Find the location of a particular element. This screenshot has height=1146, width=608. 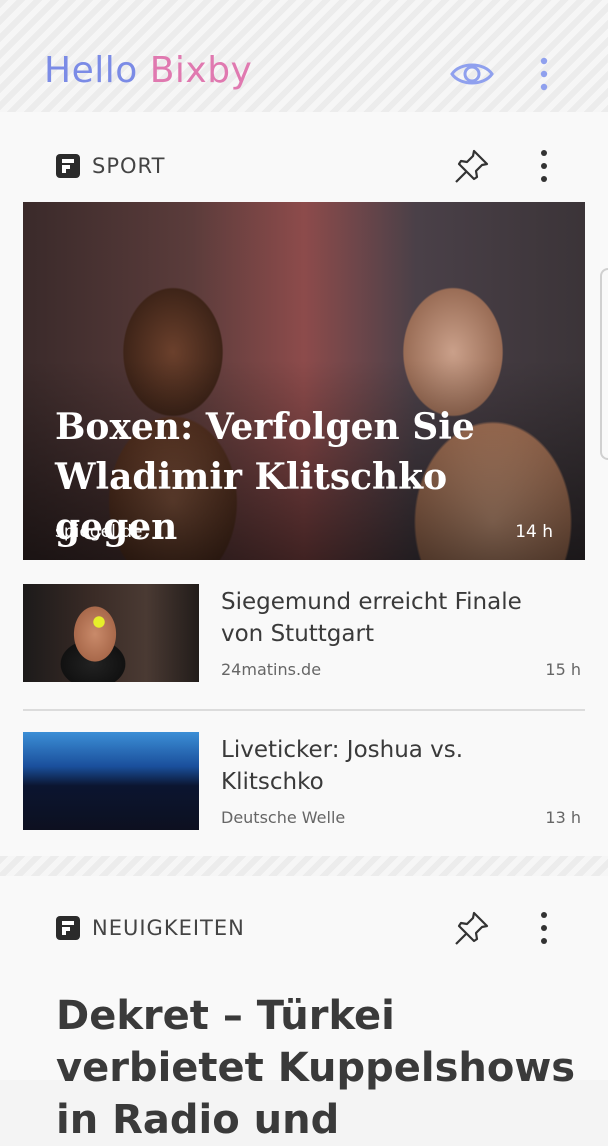

edge-panel-handle is located at coordinates (604, 364).